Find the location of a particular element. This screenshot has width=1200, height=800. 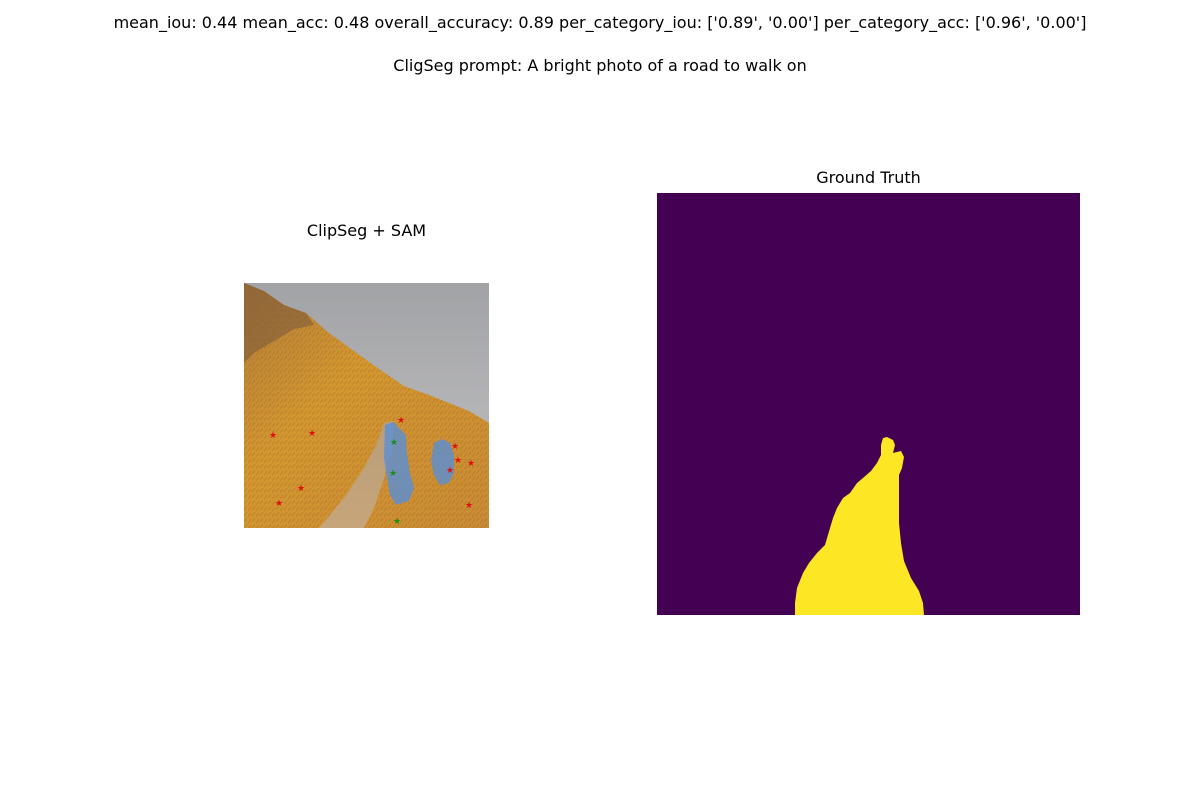

prediction-image-canvas: ★ ★ ★ ★ ★ ★ ★ ★ ★ ★ ★ ★ ★ is located at coordinates (366, 405).